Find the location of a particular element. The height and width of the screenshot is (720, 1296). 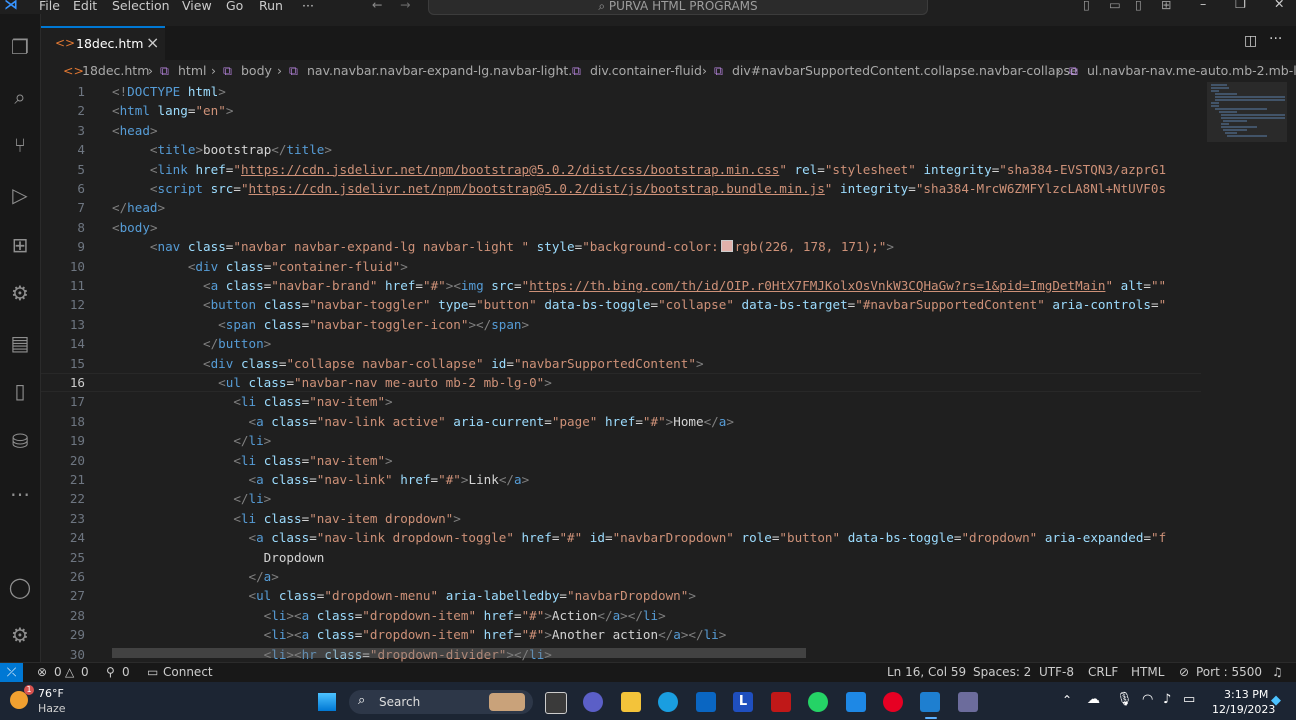

line-number: 8 is located at coordinates (81, 227).